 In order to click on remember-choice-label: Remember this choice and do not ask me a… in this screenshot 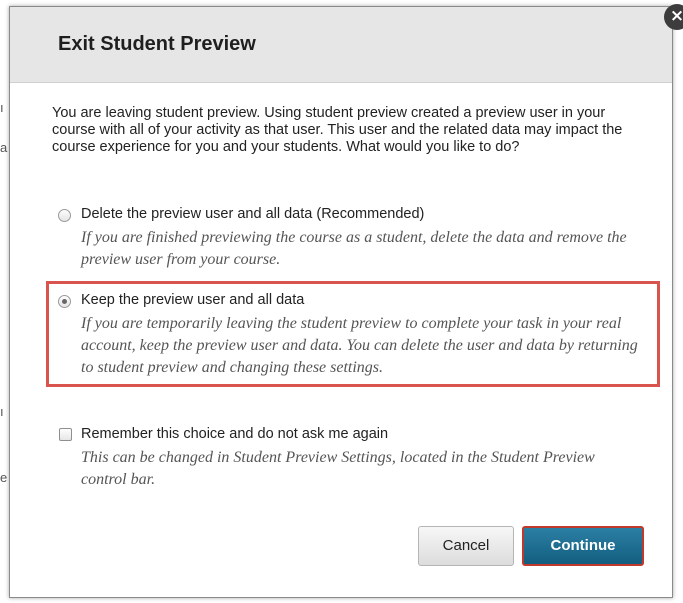, I will do `click(234, 434)`.